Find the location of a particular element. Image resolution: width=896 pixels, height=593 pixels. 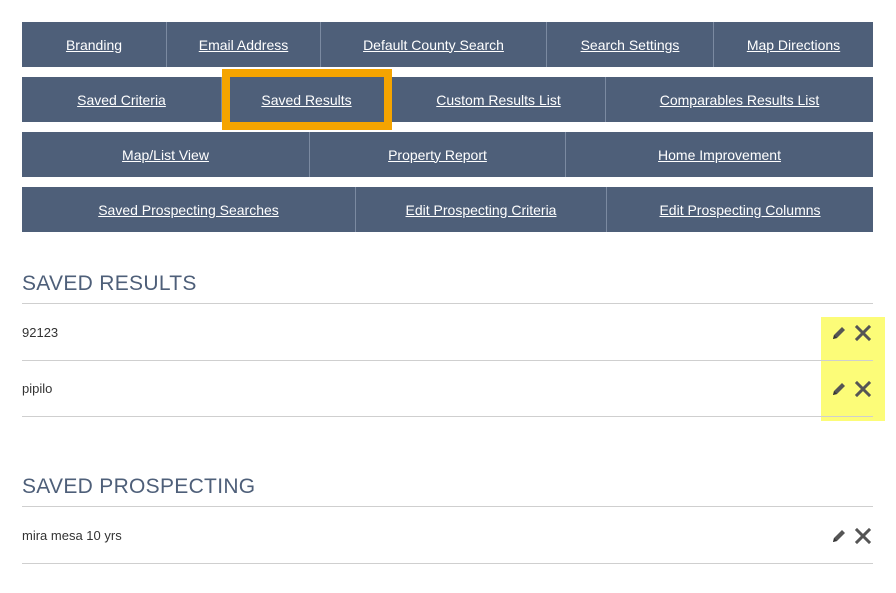

nav-home-improvement-button: Home Improvement is located at coordinates (719, 154).